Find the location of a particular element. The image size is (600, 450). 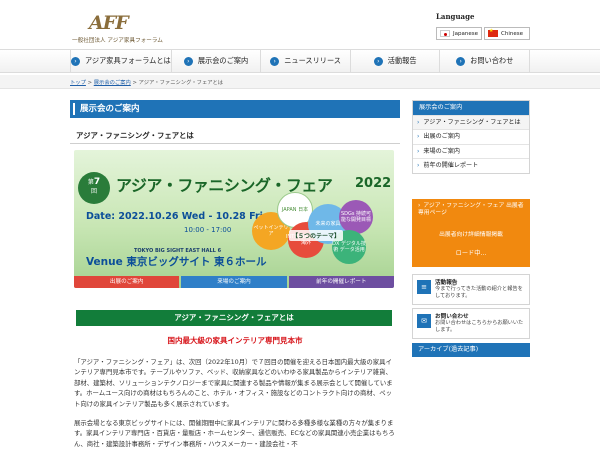

sidebar-head: 展示会のご案内 is located at coordinates (471, 108).